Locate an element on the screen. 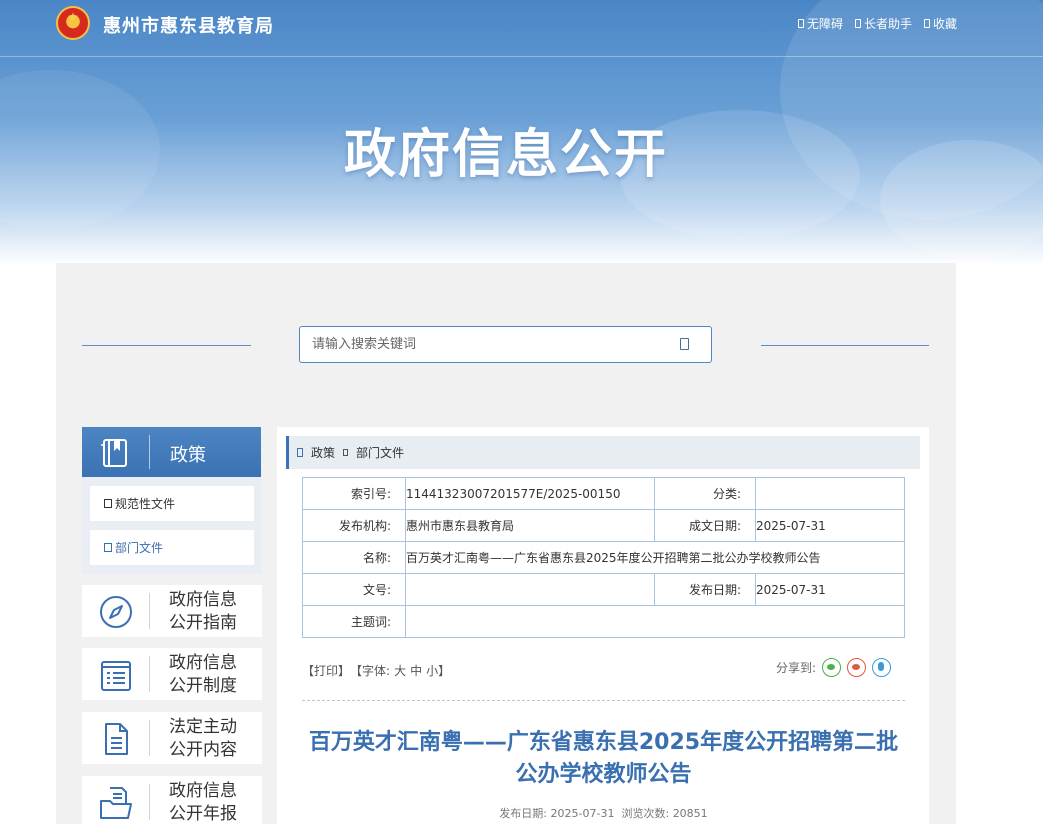 This screenshot has height=824, width=1043. sidebar-item-label: 部门文件 is located at coordinates (139, 548).